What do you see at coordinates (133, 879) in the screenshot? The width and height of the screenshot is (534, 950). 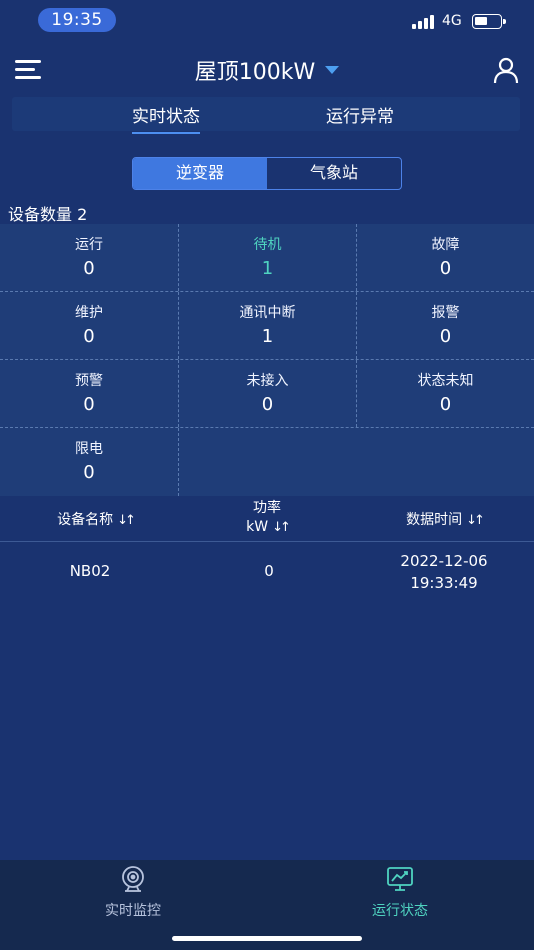 I see `camera-icon` at bounding box center [133, 879].